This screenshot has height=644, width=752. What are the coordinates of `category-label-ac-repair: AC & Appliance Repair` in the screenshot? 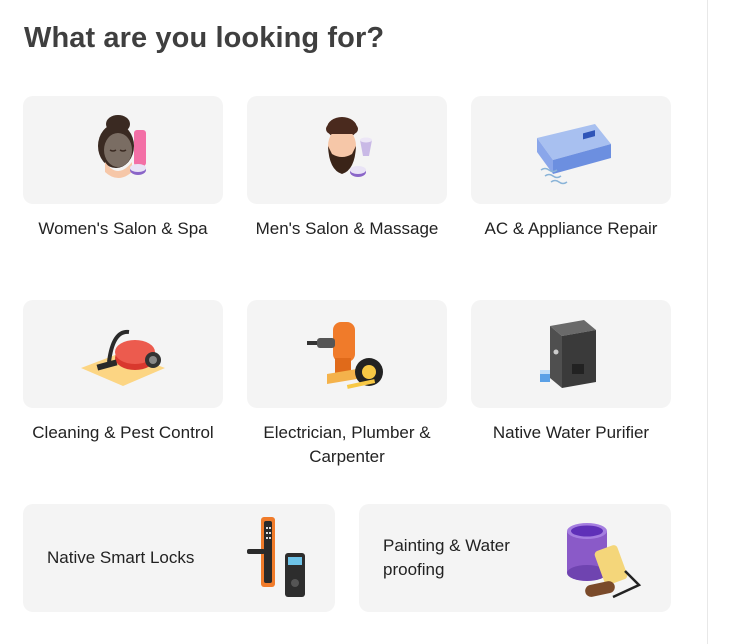 It's located at (571, 228).